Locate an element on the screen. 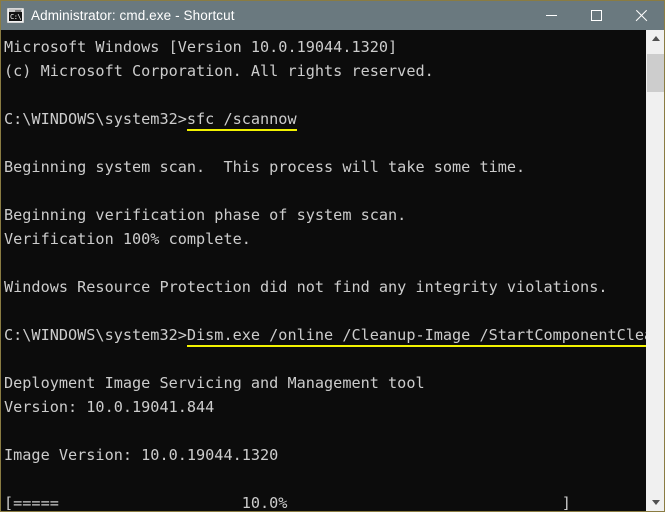 Image resolution: width=665 pixels, height=512 pixels. scrollbar-track is located at coordinates (655, 270).